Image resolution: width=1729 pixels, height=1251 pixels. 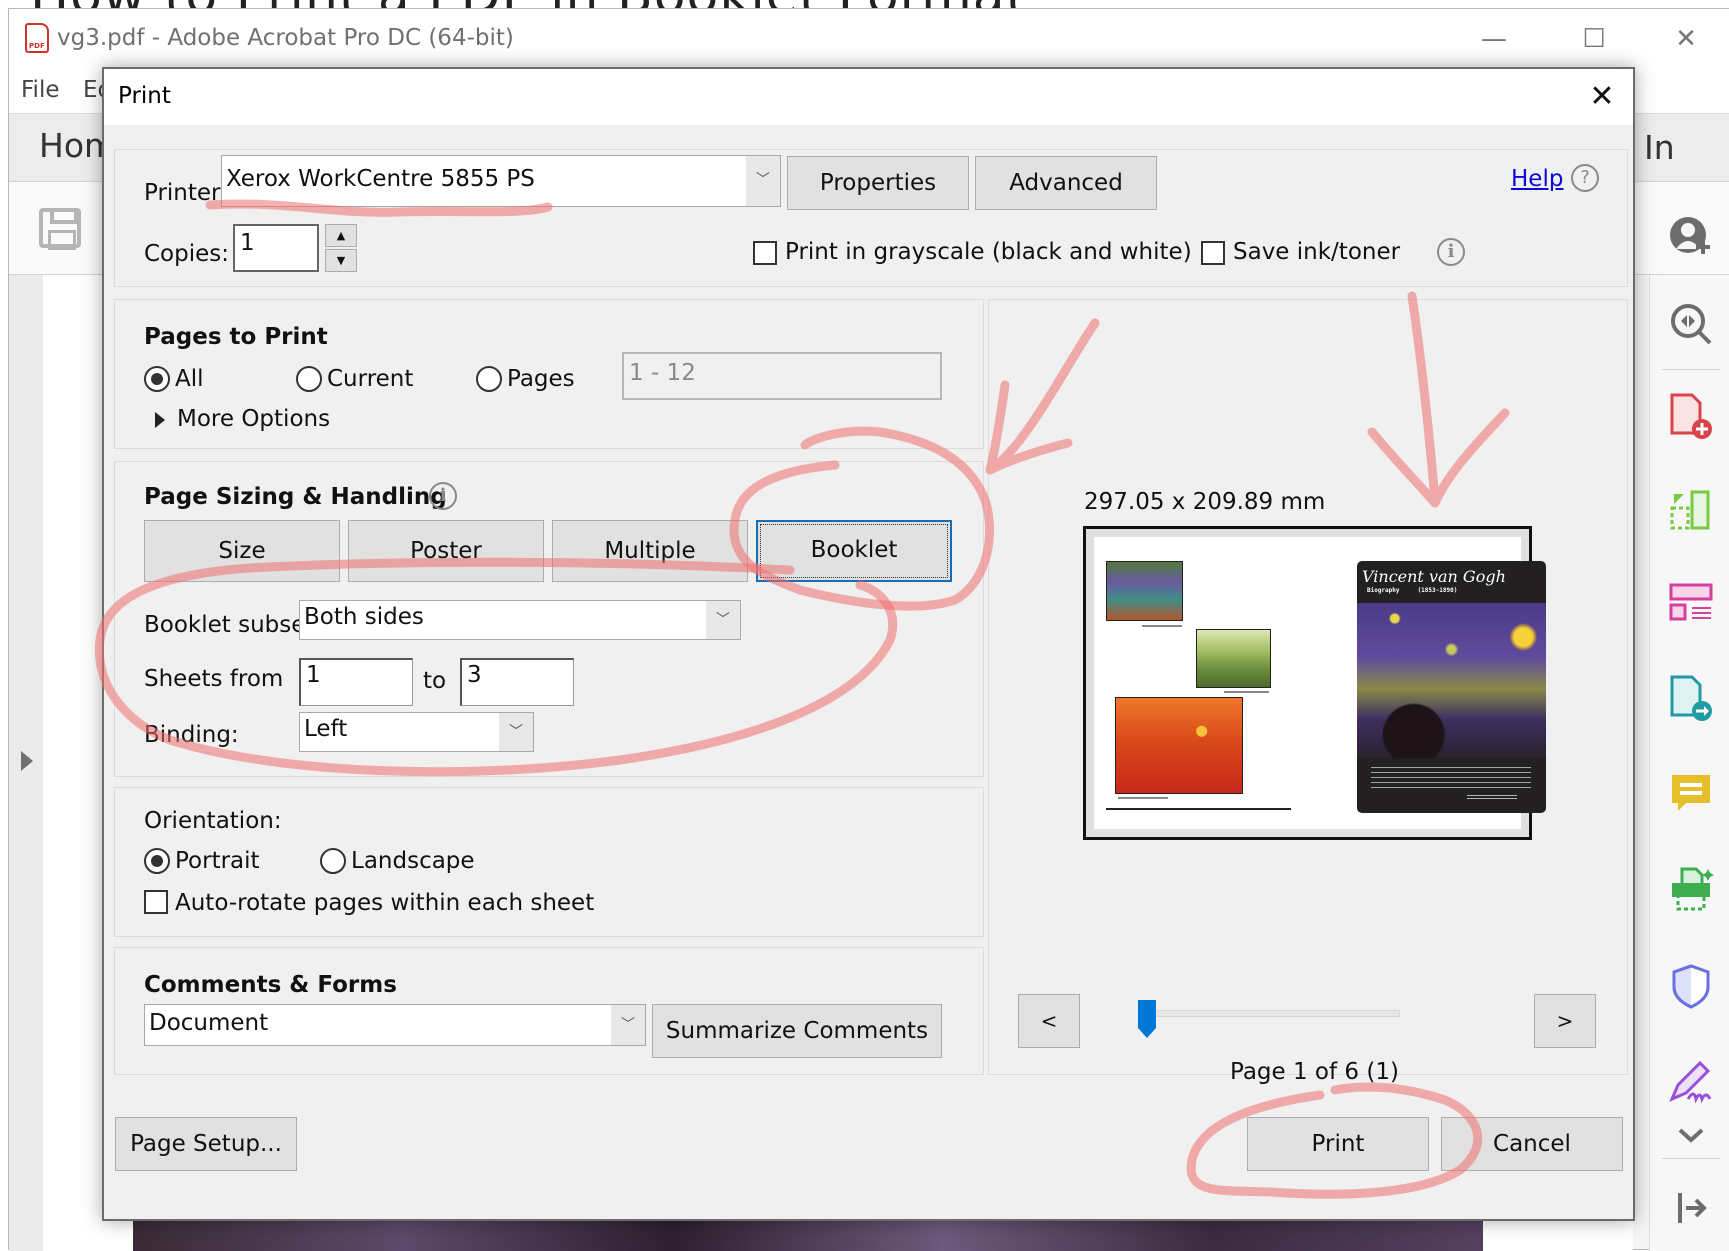 I want to click on comments-forms-select: Document ﹀, so click(x=395, y=1025).